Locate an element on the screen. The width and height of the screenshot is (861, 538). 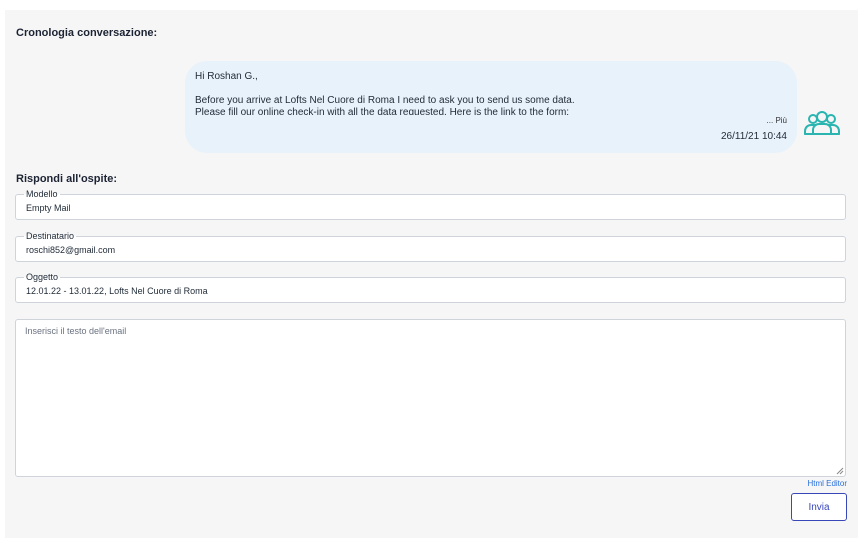
template-select: Modello Empty Mail is located at coordinates (430, 204).